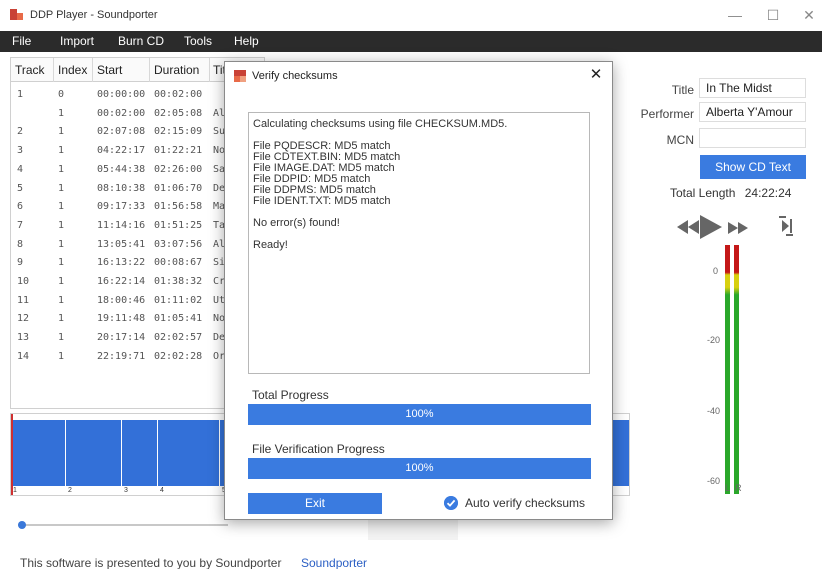  I want to click on track-number-cell: 1, so click(20, 94).